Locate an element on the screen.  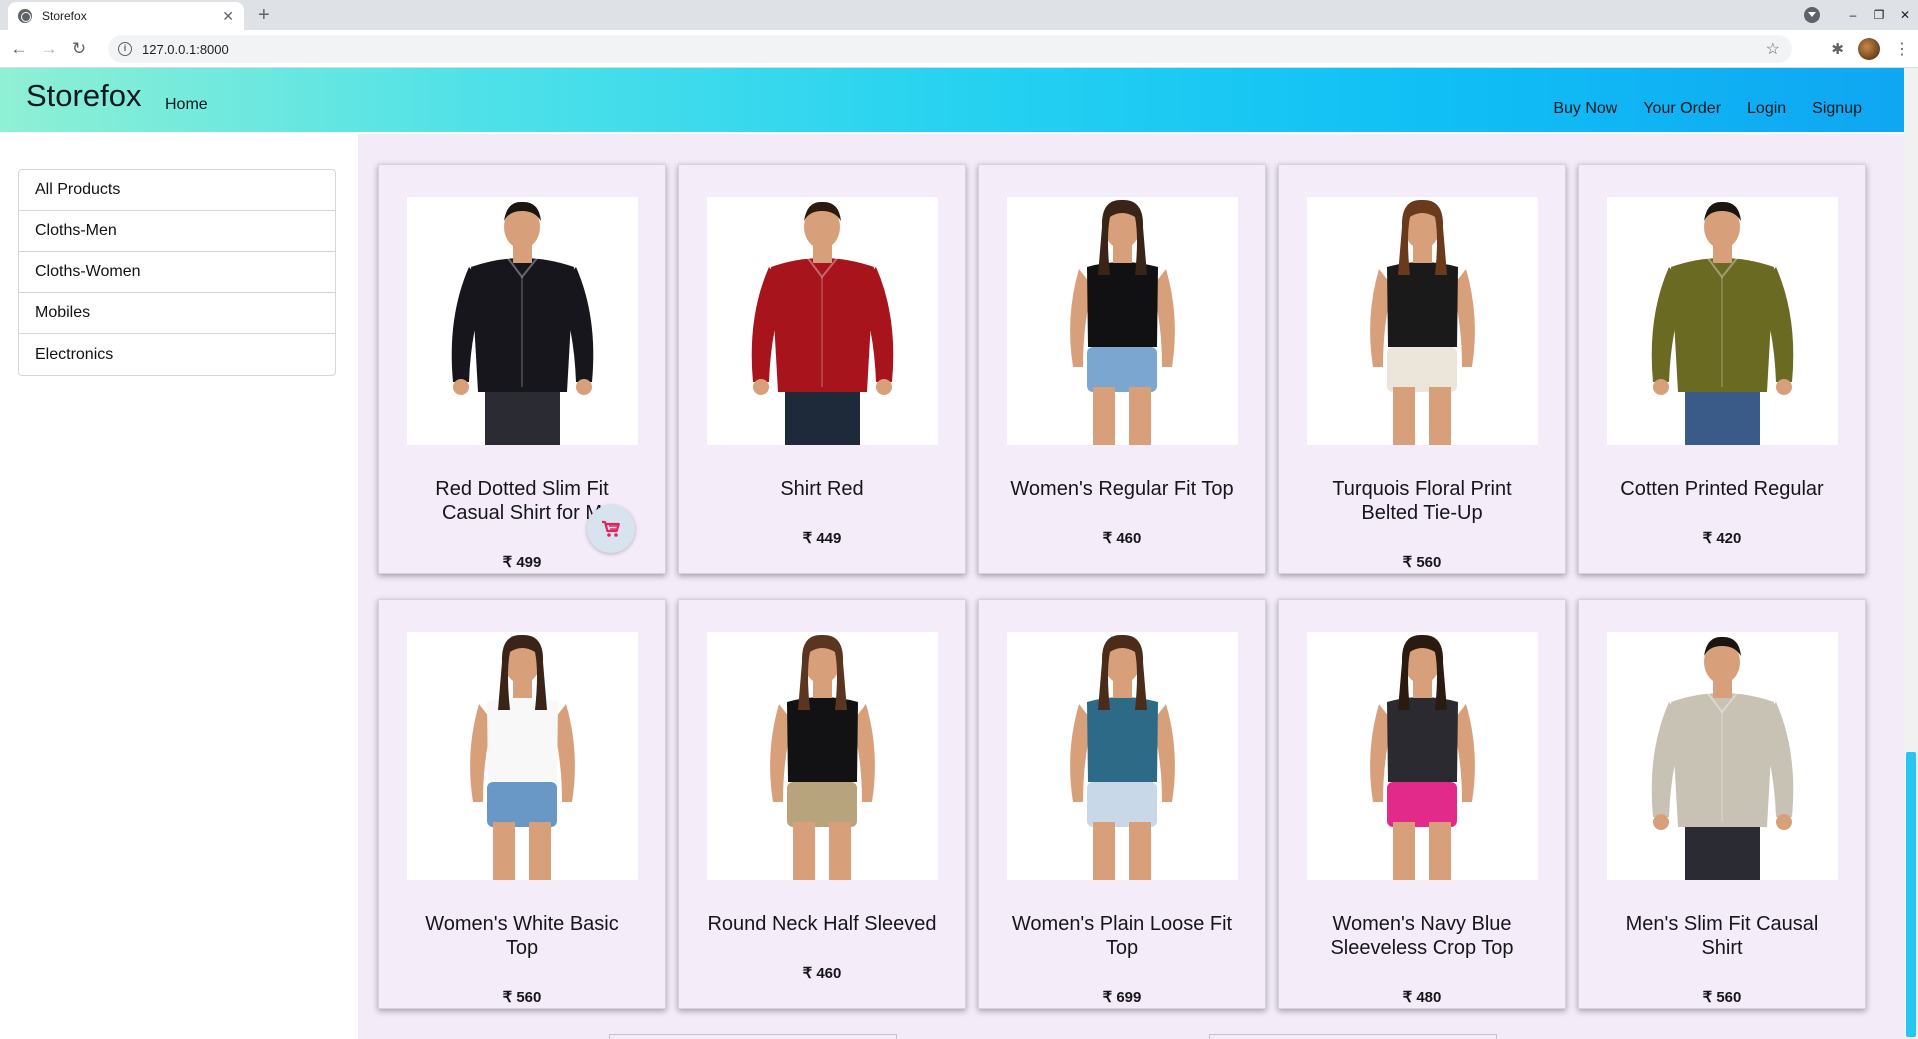
nav-links: Buy Now Your Order Login Signup is located at coordinates (1694, 109).